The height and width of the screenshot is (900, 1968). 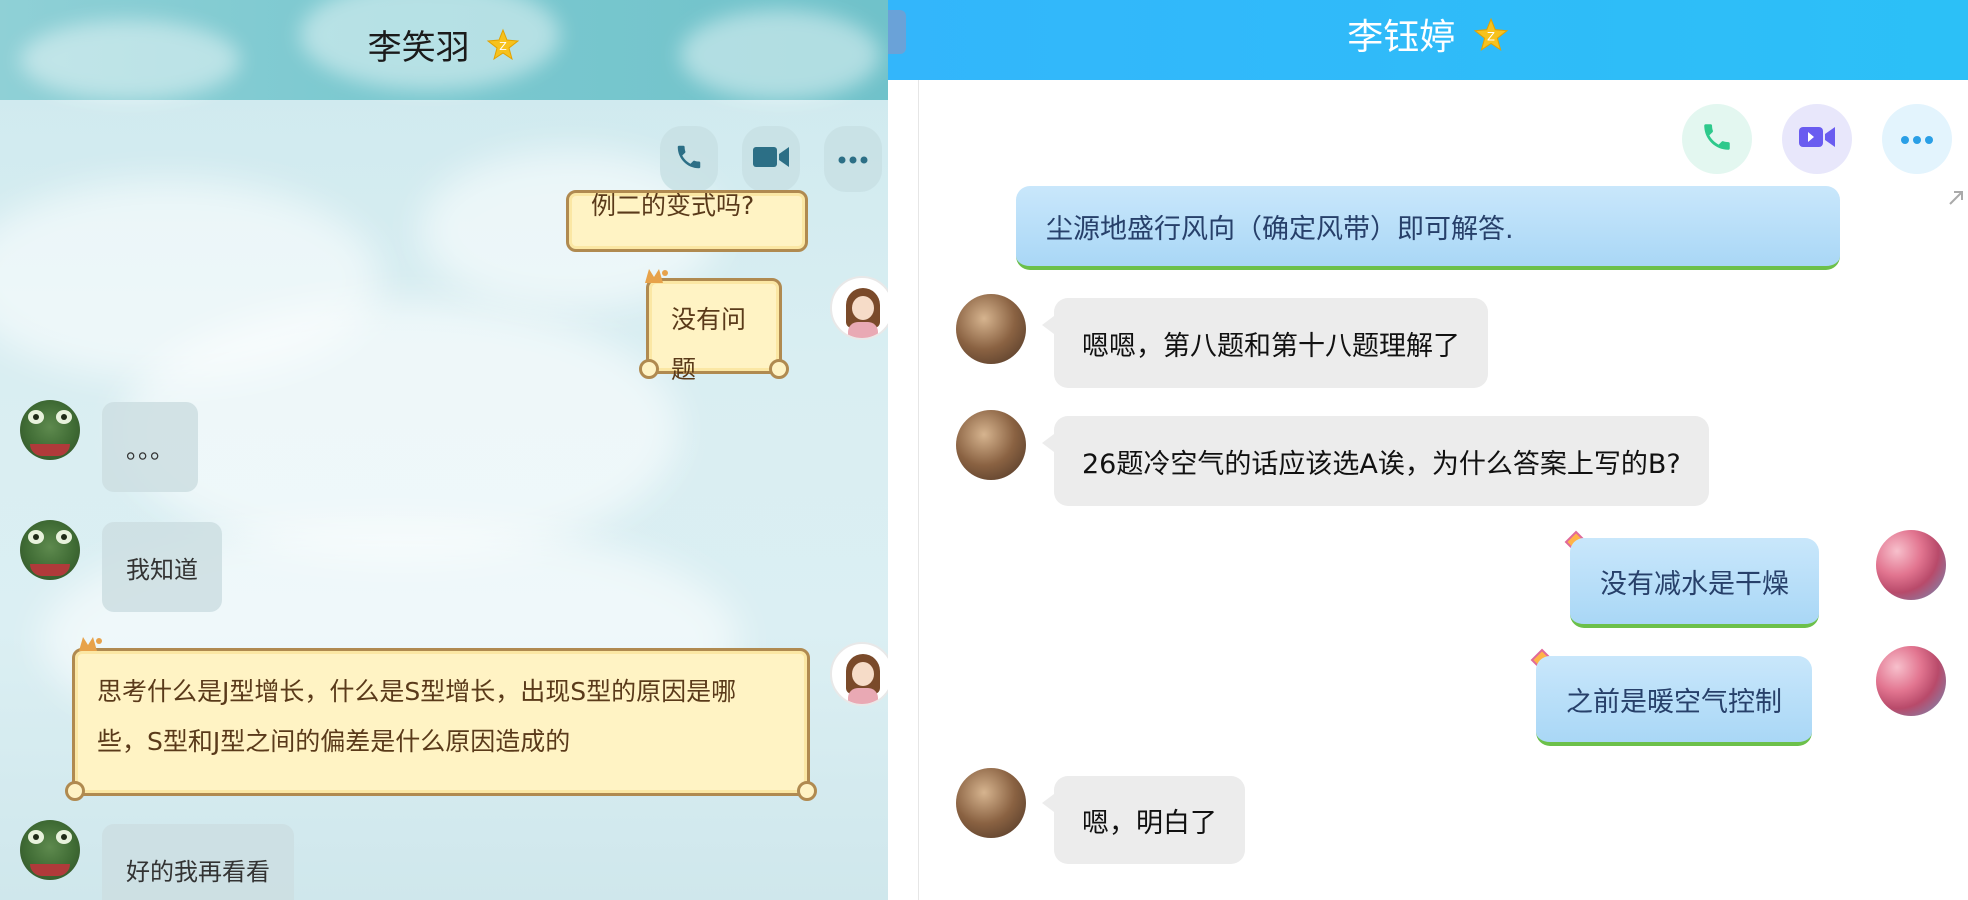 What do you see at coordinates (714, 326) in the screenshot?
I see `message-bubble-sent: 没有问题` at bounding box center [714, 326].